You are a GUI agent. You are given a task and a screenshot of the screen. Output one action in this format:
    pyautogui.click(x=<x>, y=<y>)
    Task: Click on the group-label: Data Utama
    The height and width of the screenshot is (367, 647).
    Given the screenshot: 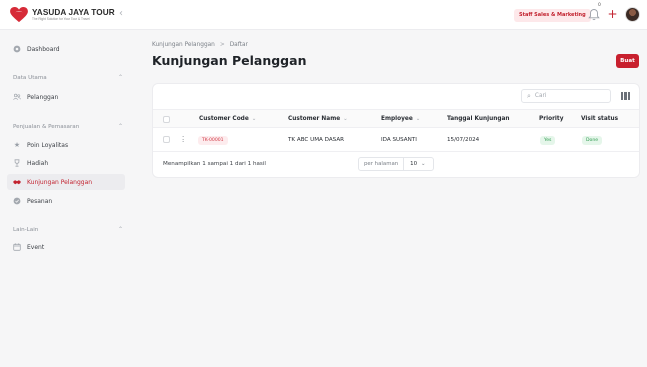 What is the action you would take?
    pyautogui.click(x=30, y=77)
    